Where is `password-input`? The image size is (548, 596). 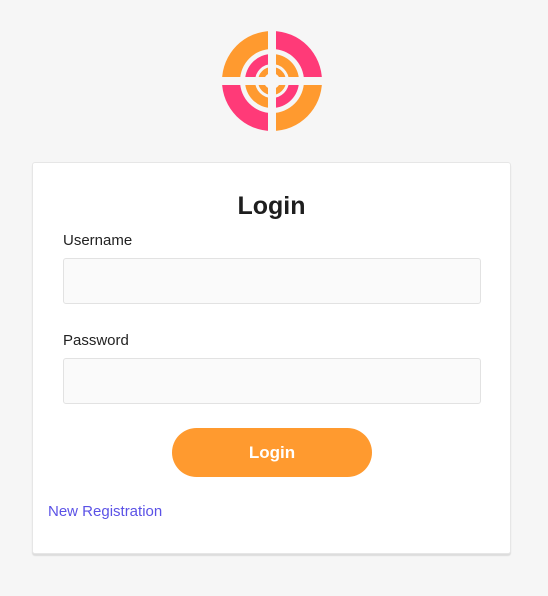 password-input is located at coordinates (272, 381).